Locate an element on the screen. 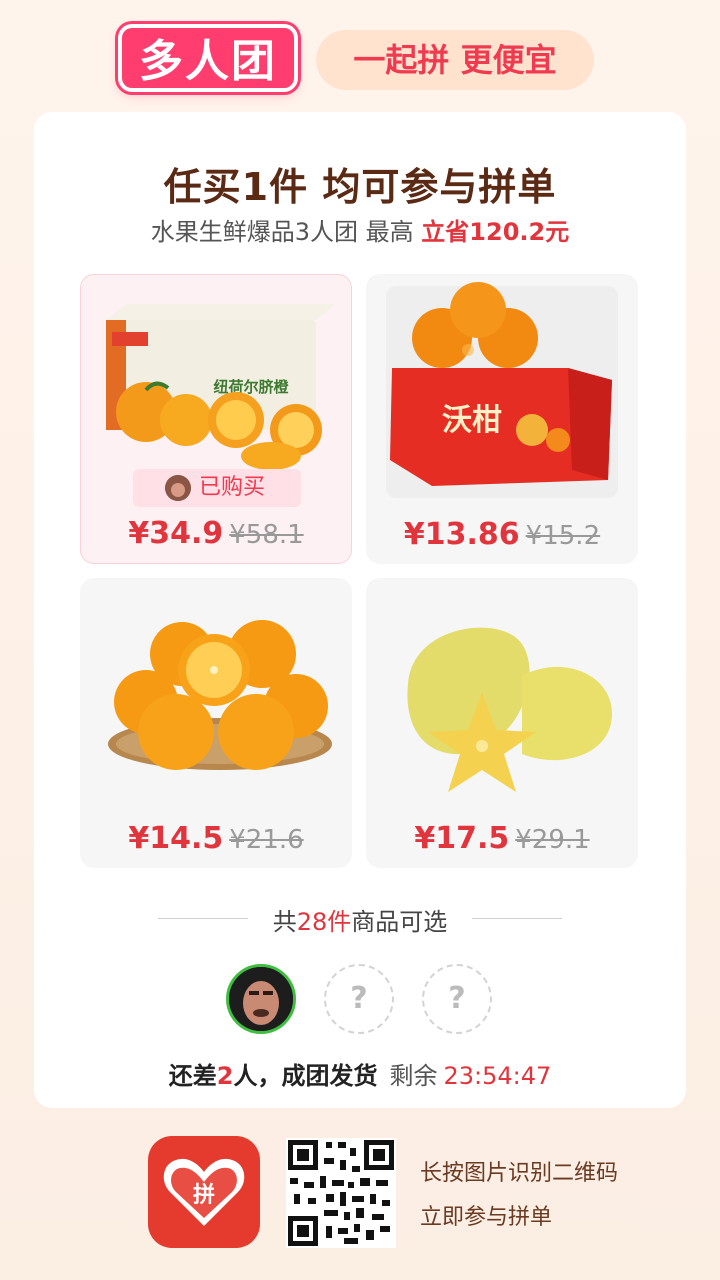 This screenshot has height=1280, width=720. original-price: ¥15.2 is located at coordinates (563, 536).